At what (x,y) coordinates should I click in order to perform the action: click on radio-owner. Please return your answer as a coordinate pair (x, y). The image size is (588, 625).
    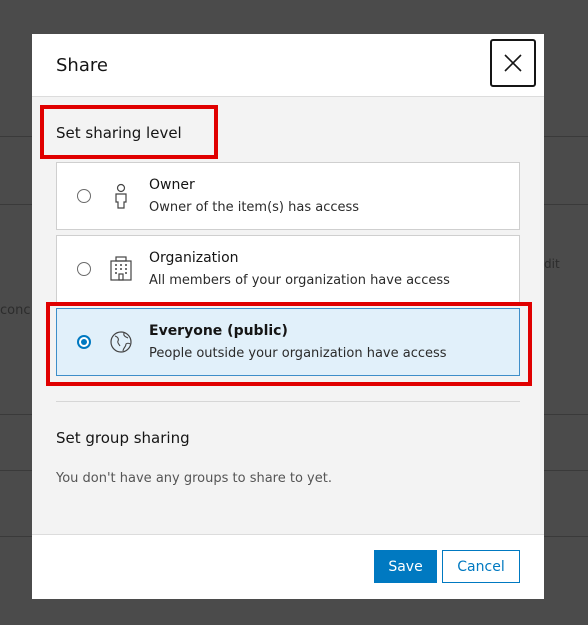
    Looking at the image, I should click on (84, 196).